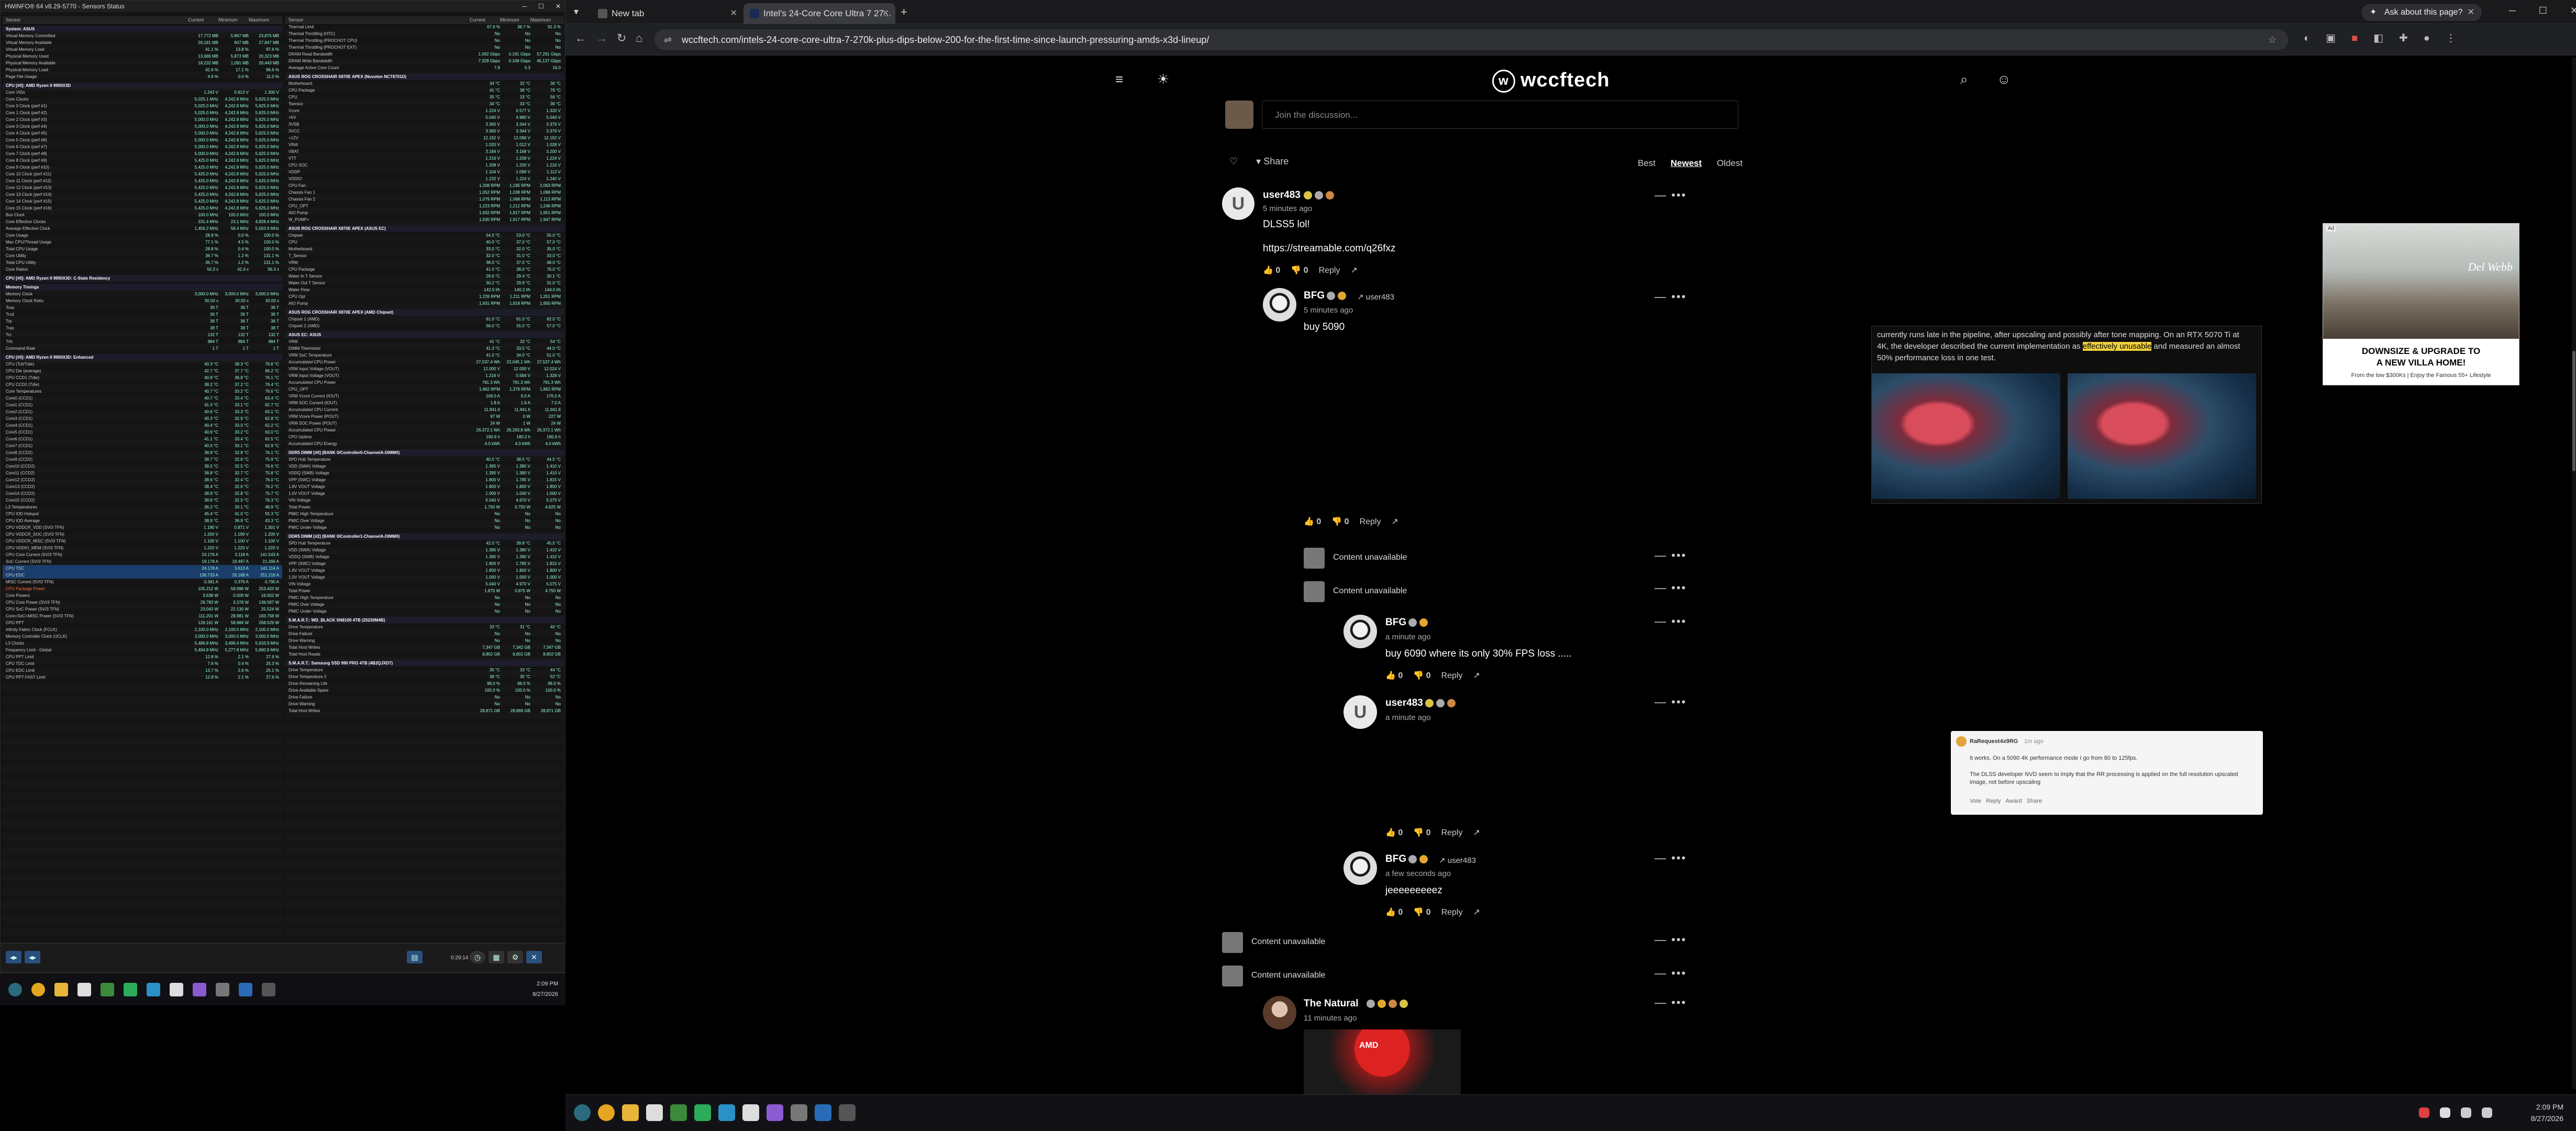 This screenshot has width=2576, height=1131. Describe the element at coordinates (143, 418) in the screenshot. I see `sensor-row: Core3 (CCD1) 40.3 °C 32.9 °C 62.8 °C` at that location.